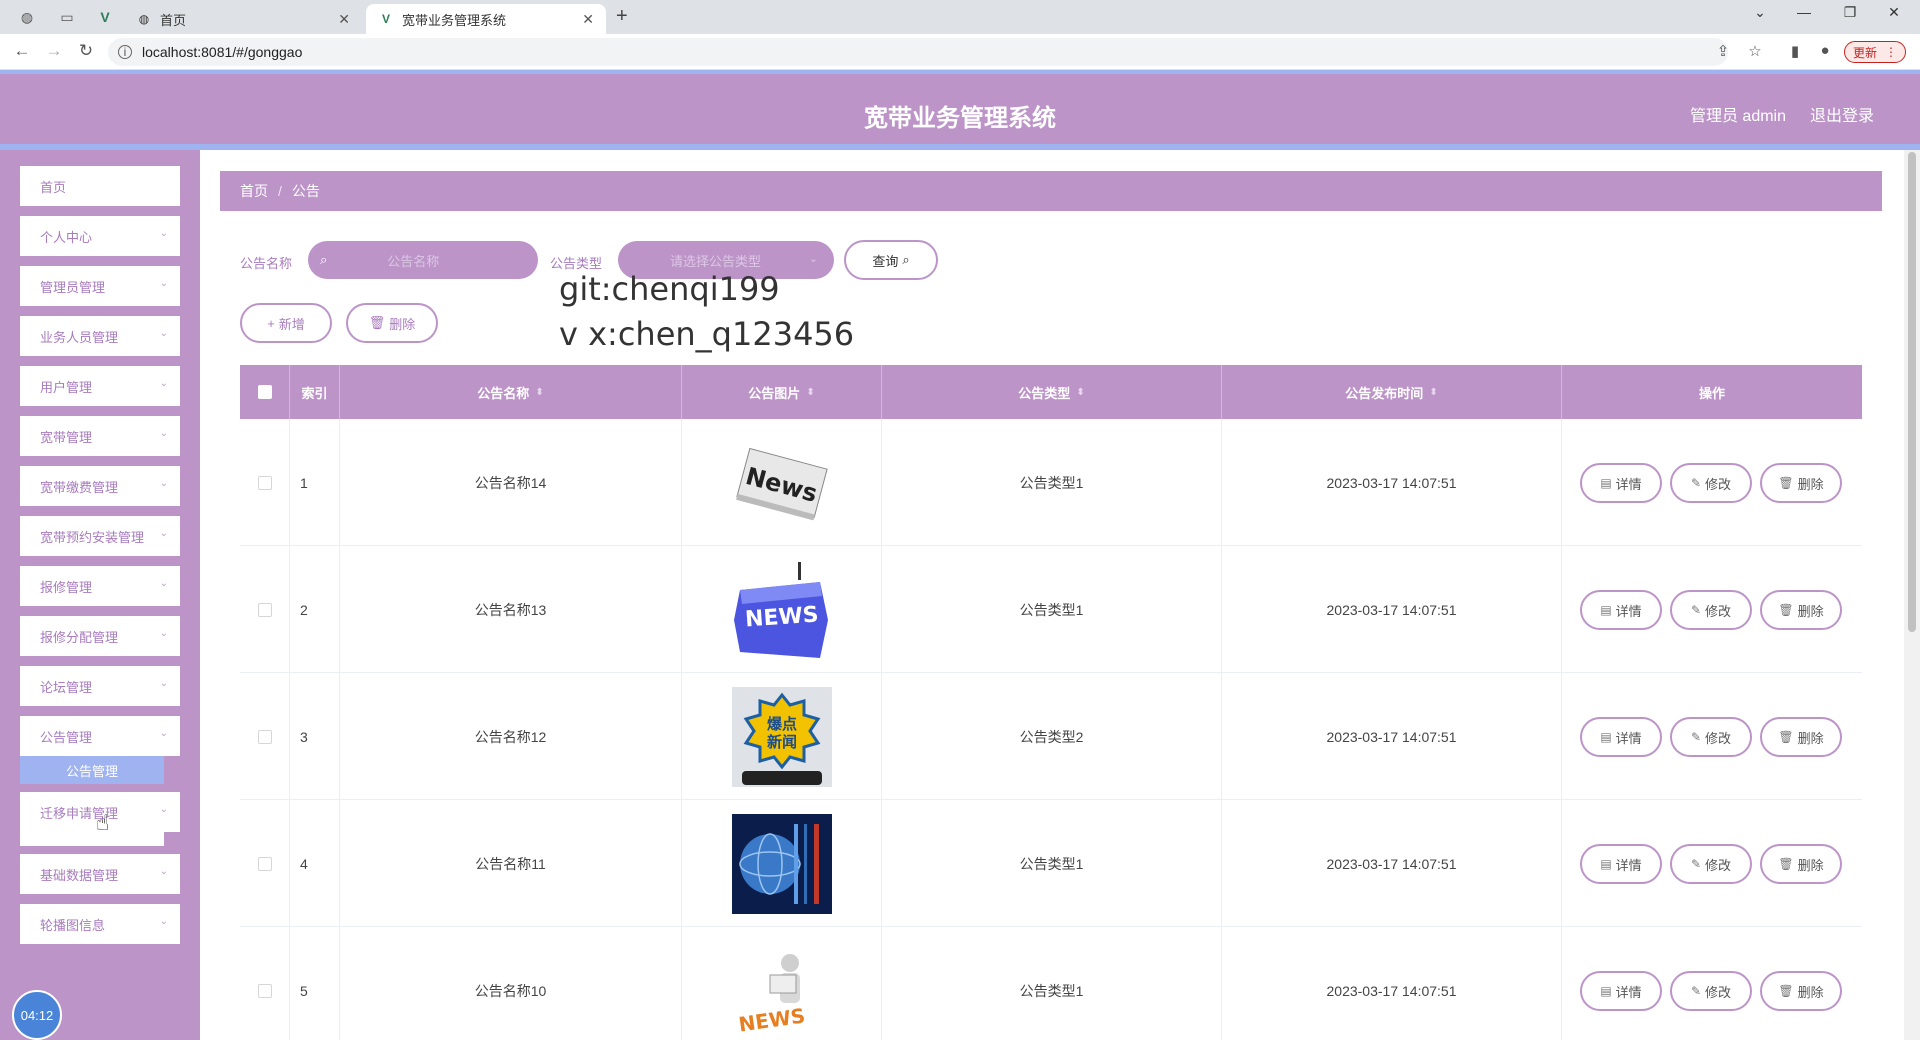  I want to click on cell-time: 2023-03-17 14:07:51, so click(1392, 609).